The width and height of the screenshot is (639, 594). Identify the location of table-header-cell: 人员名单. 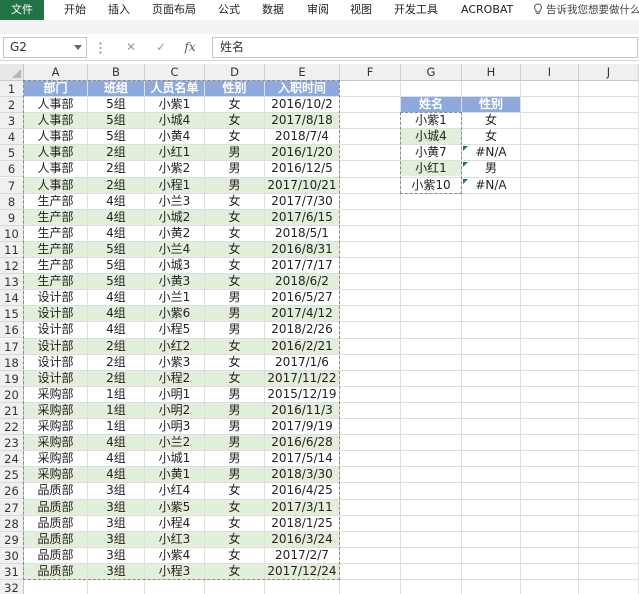
(174, 88).